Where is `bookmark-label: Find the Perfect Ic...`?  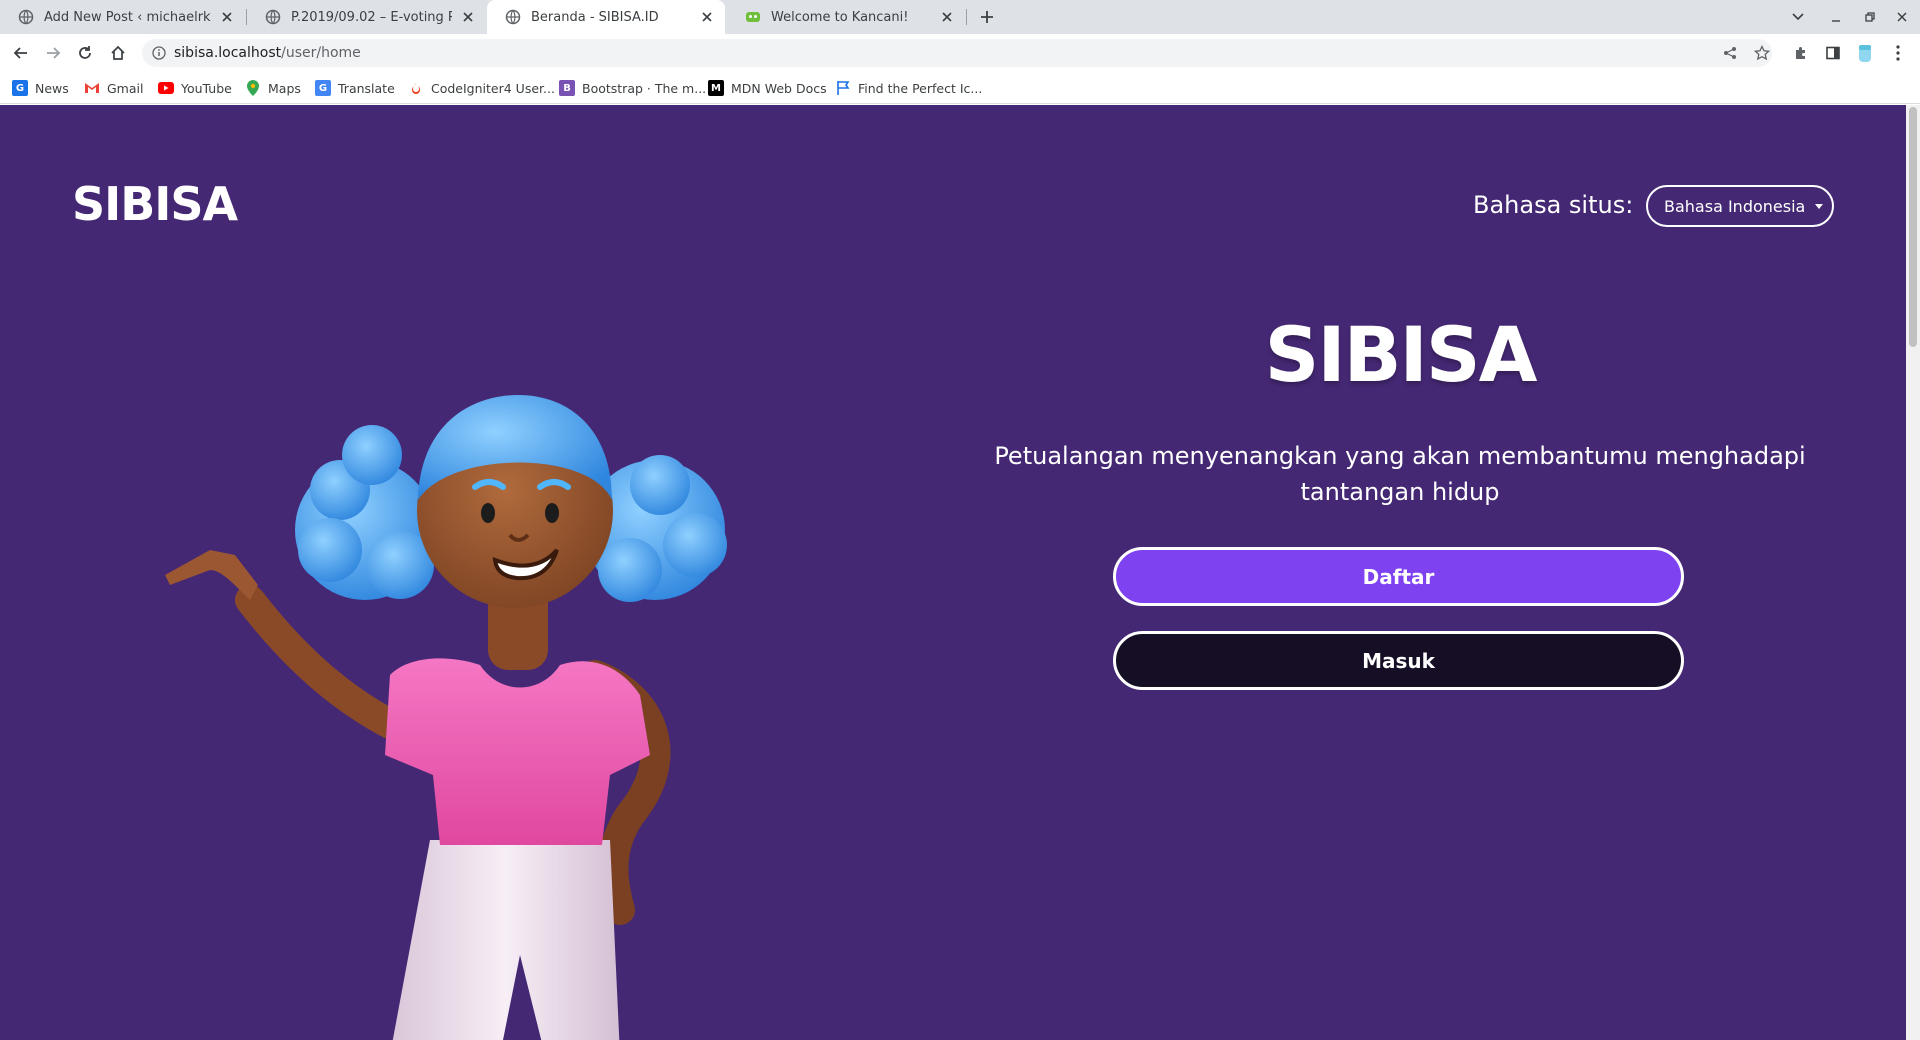 bookmark-label: Find the Perfect Ic... is located at coordinates (920, 88).